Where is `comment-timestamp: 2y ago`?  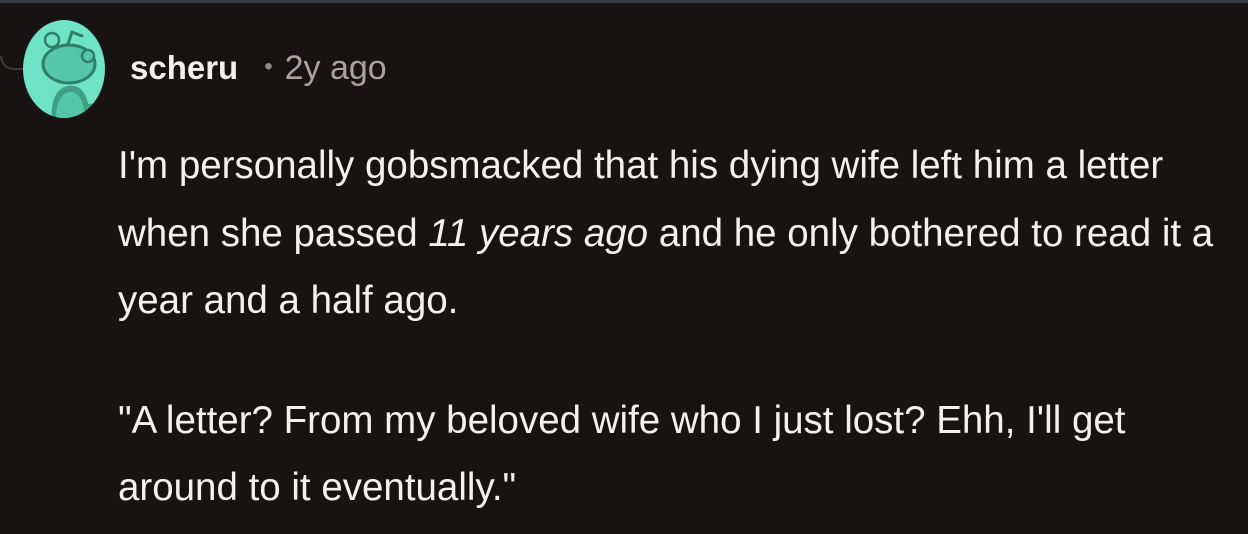
comment-timestamp: 2y ago is located at coordinates (336, 68).